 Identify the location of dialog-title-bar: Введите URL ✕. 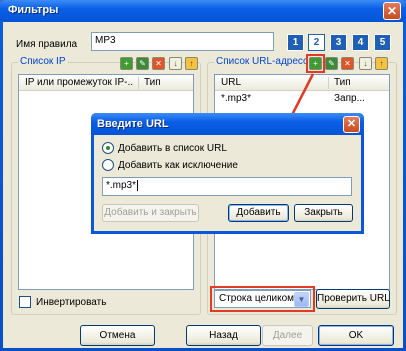
(227, 124).